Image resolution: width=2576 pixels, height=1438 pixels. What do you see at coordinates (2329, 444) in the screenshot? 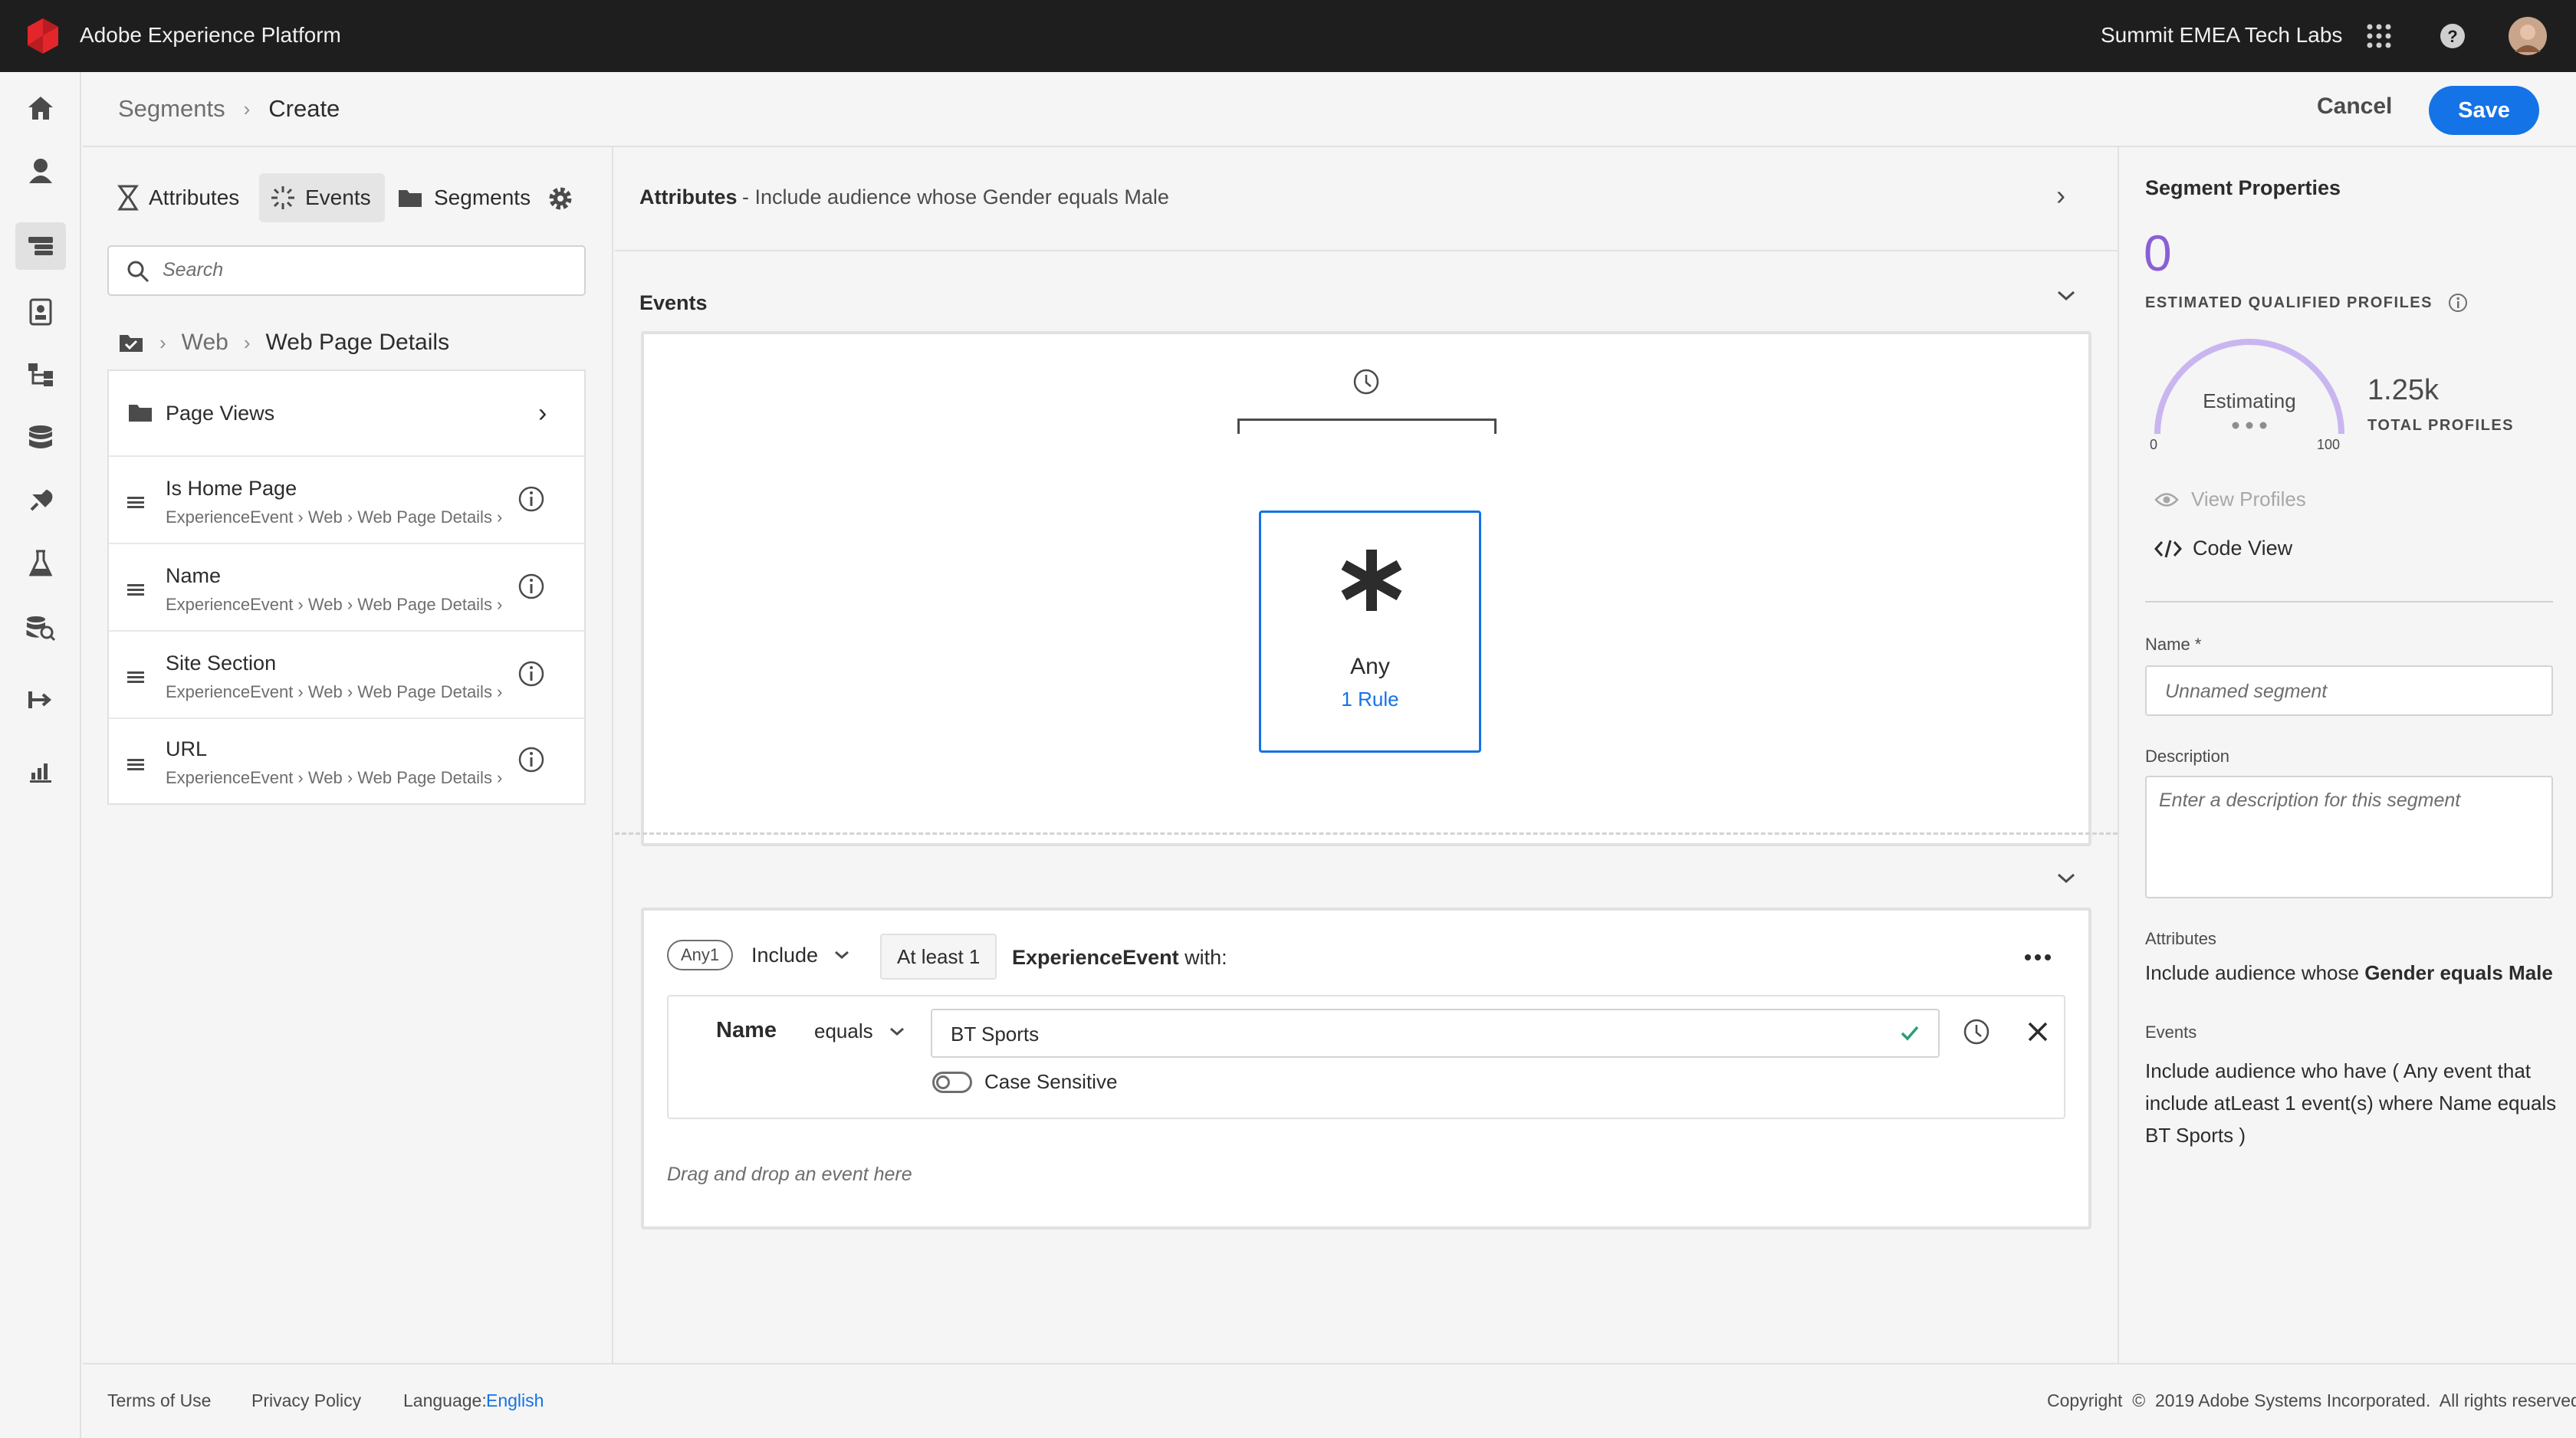
I see `gauge-max: 100` at bounding box center [2329, 444].